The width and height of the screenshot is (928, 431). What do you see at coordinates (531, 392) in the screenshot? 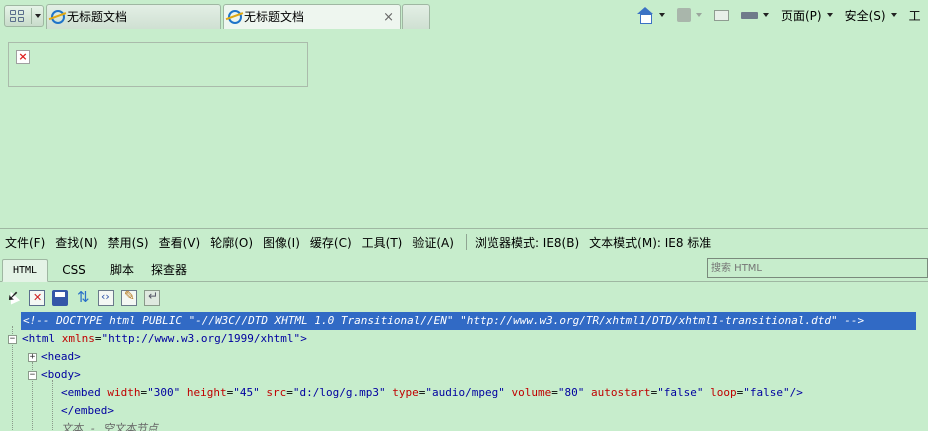
I see `attr-name: volume` at bounding box center [531, 392].